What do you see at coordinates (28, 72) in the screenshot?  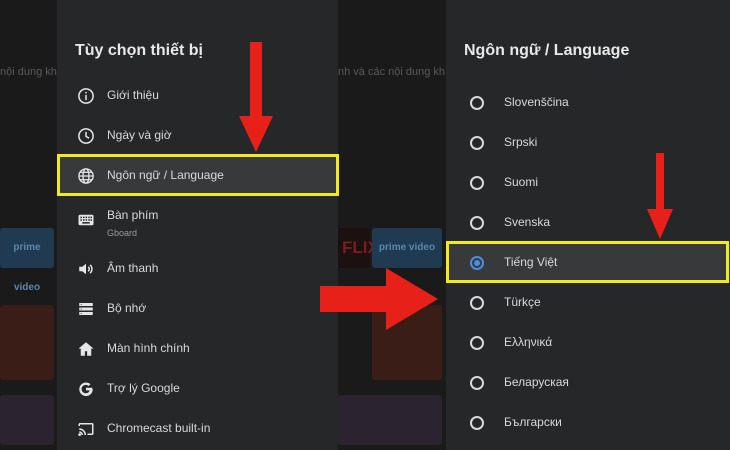 I see `background-text: nội dung kh` at bounding box center [28, 72].